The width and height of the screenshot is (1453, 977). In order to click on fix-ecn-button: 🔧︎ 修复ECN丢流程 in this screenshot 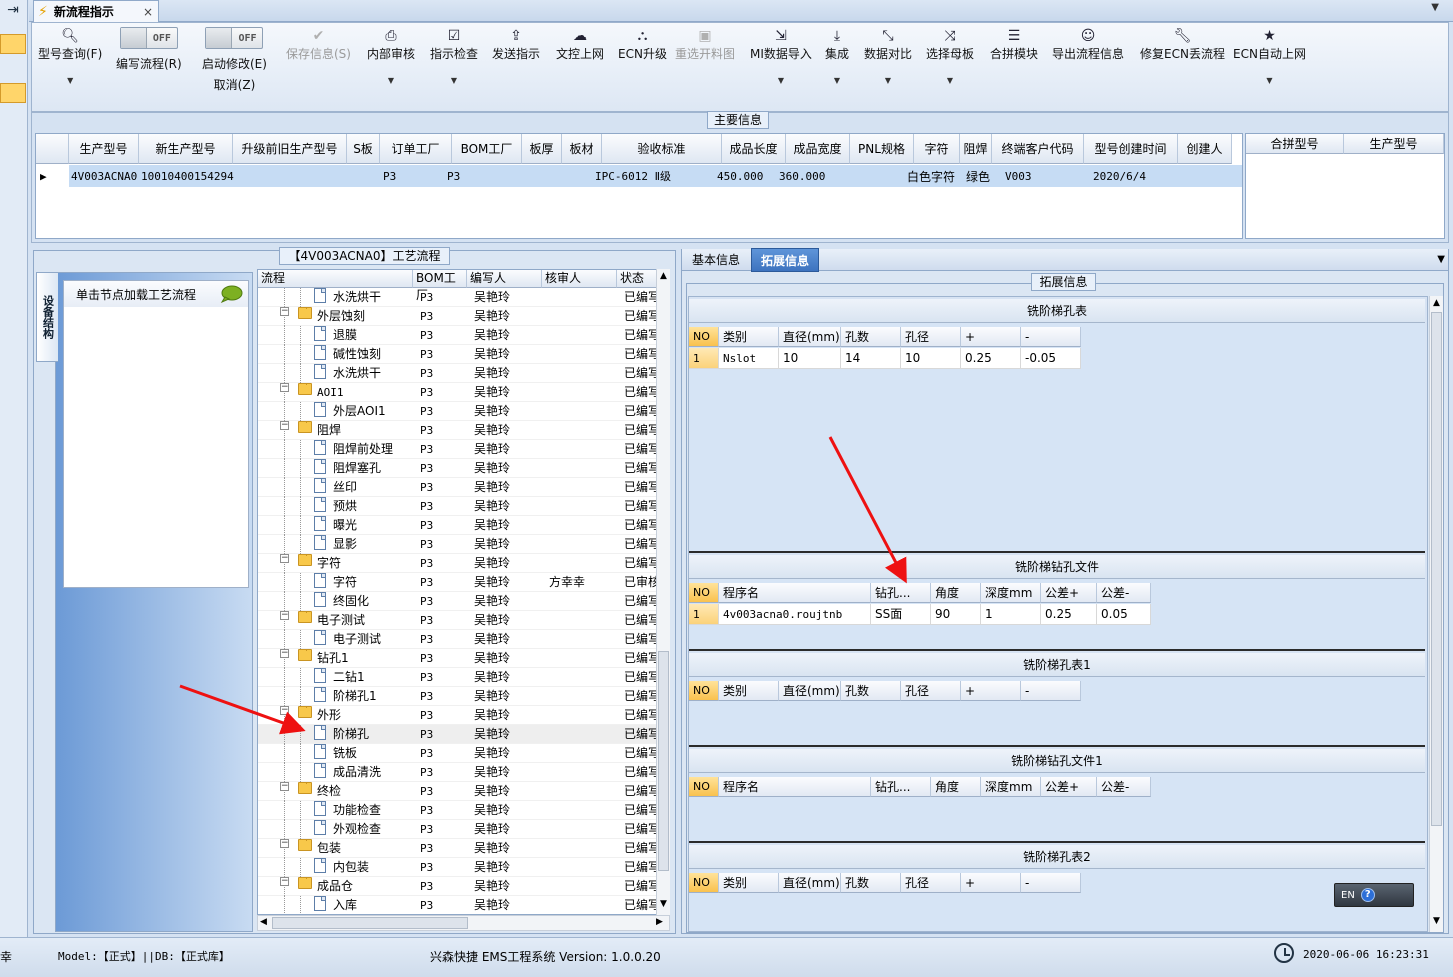, I will do `click(1182, 44)`.